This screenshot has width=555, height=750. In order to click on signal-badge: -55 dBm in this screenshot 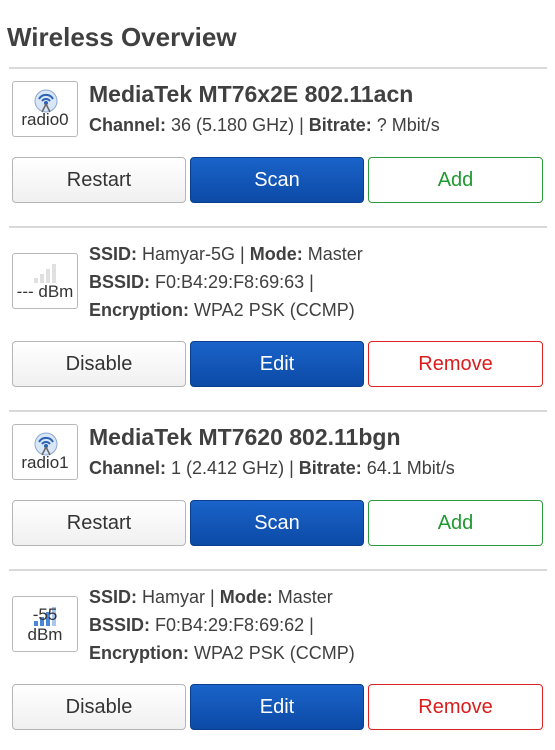, I will do `click(45, 624)`.